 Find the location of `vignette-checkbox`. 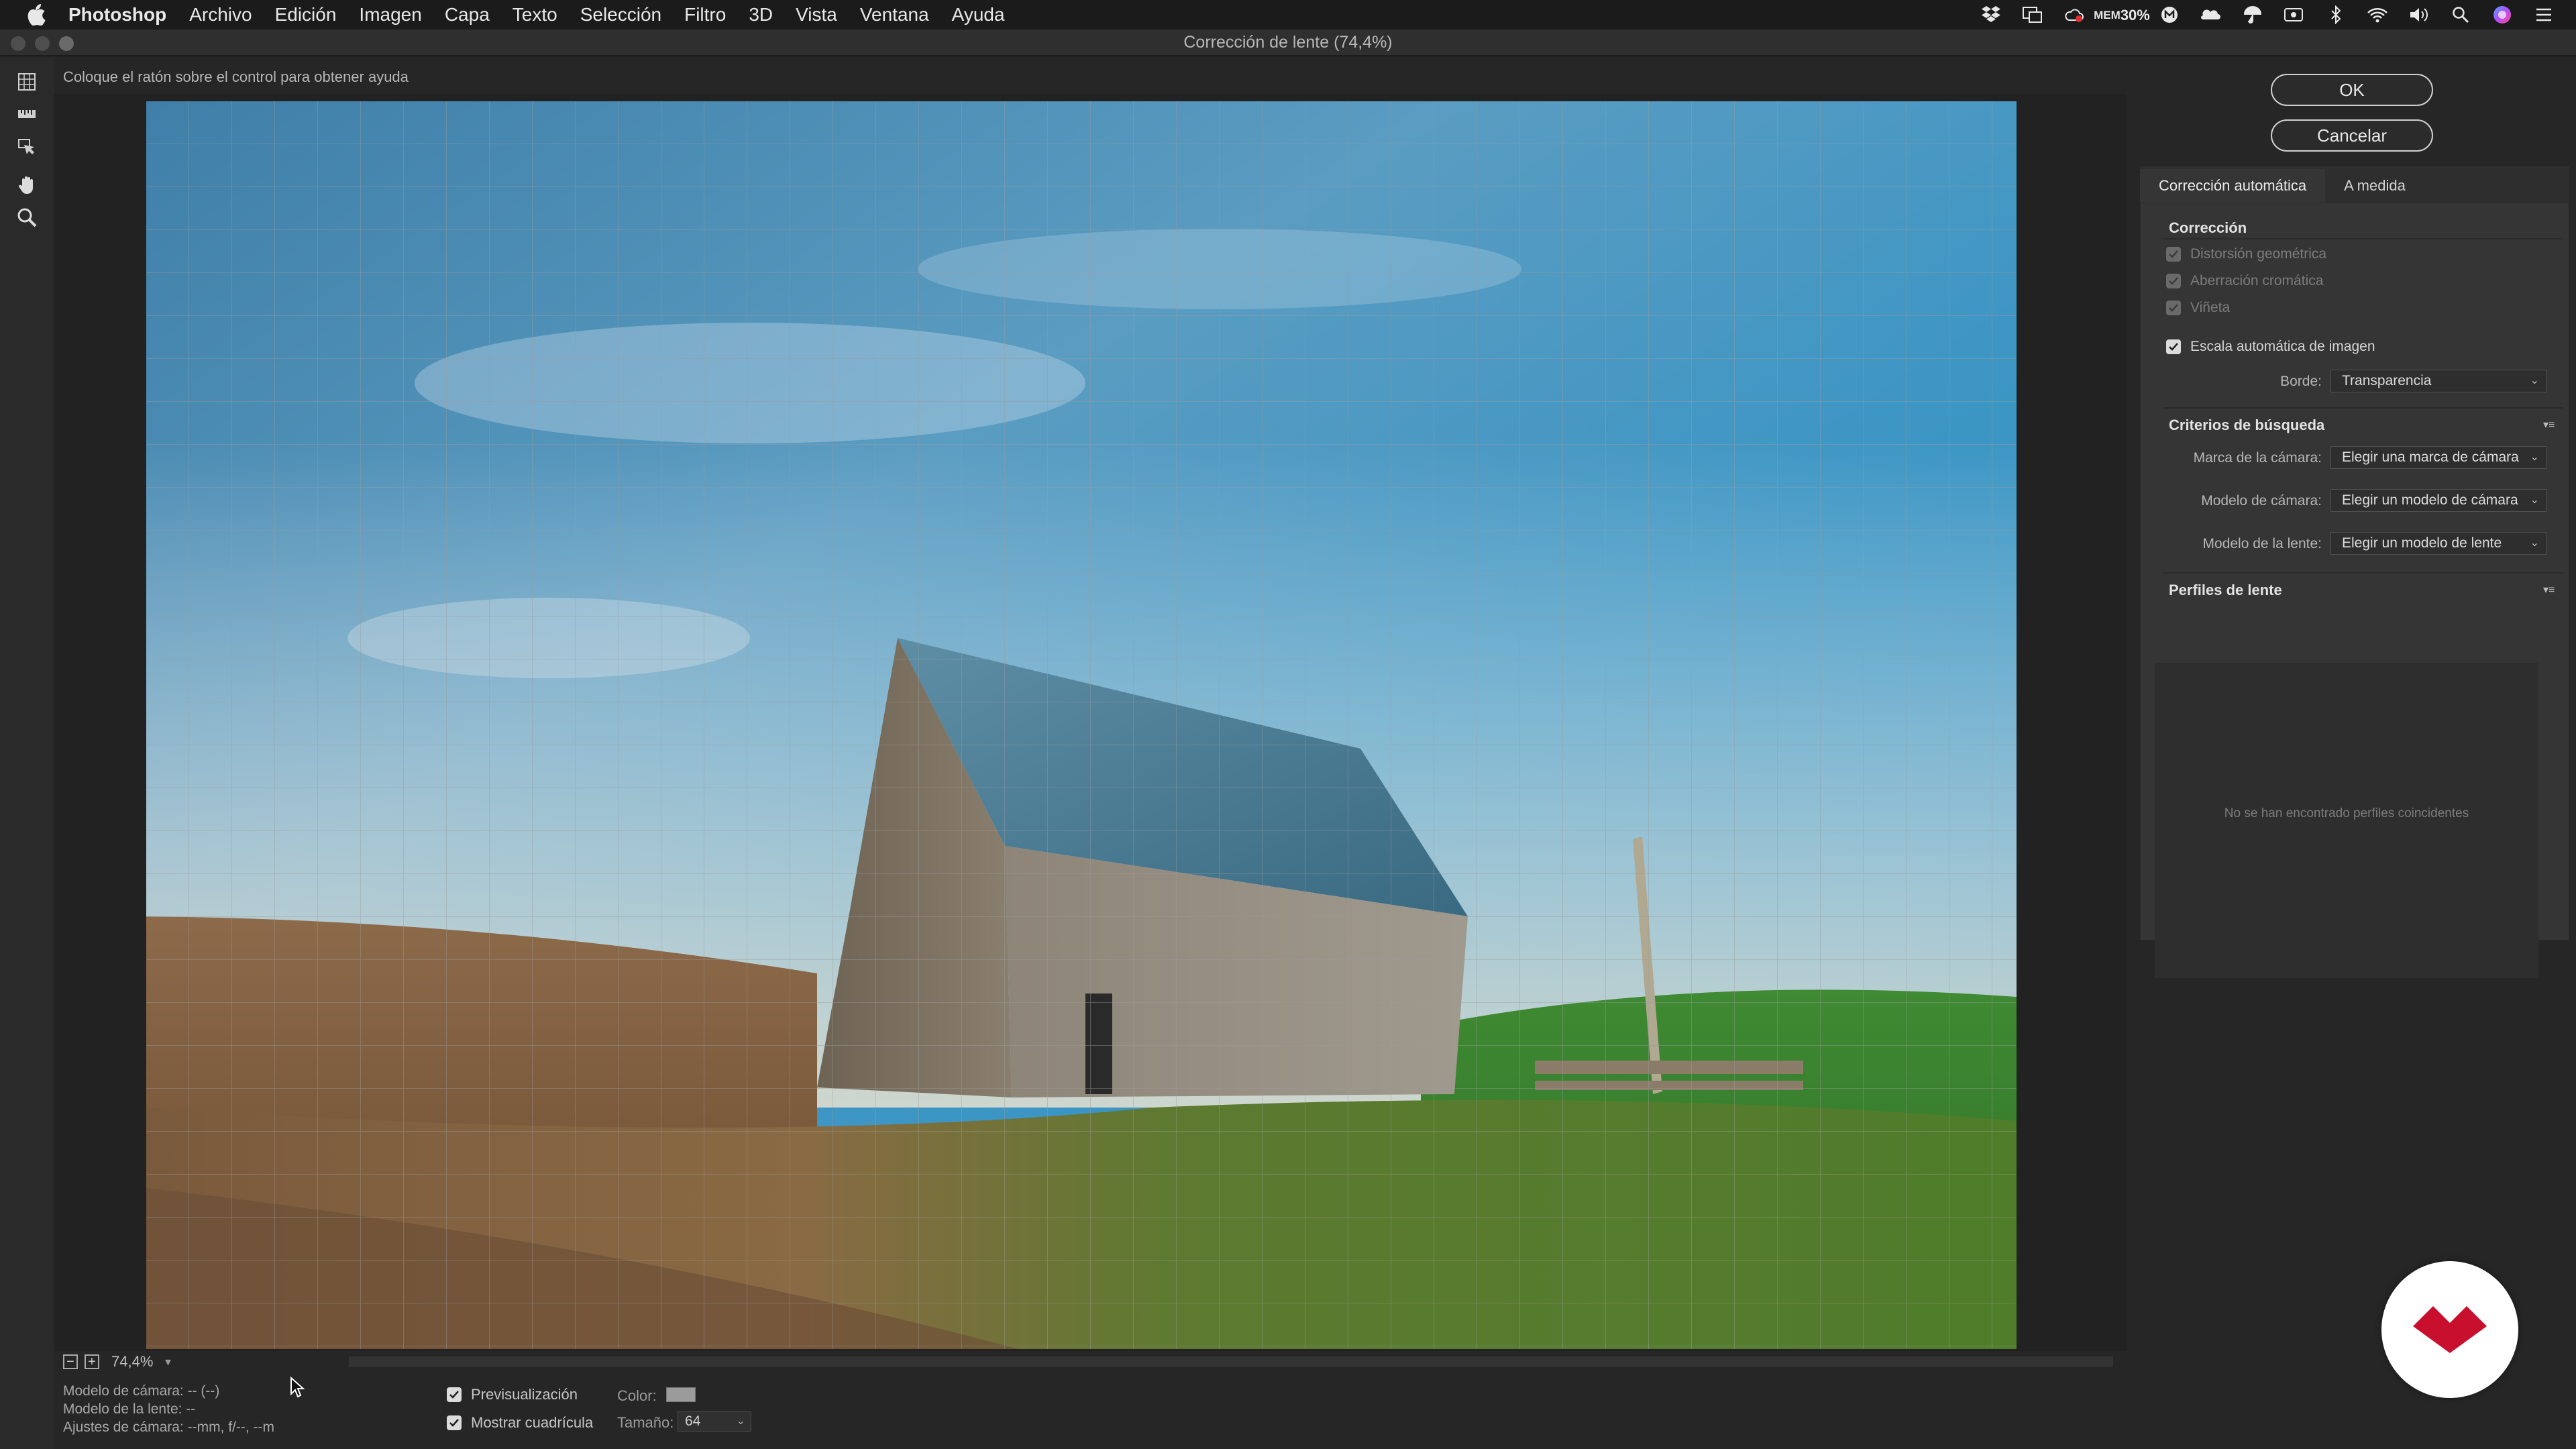

vignette-checkbox is located at coordinates (2173, 308).